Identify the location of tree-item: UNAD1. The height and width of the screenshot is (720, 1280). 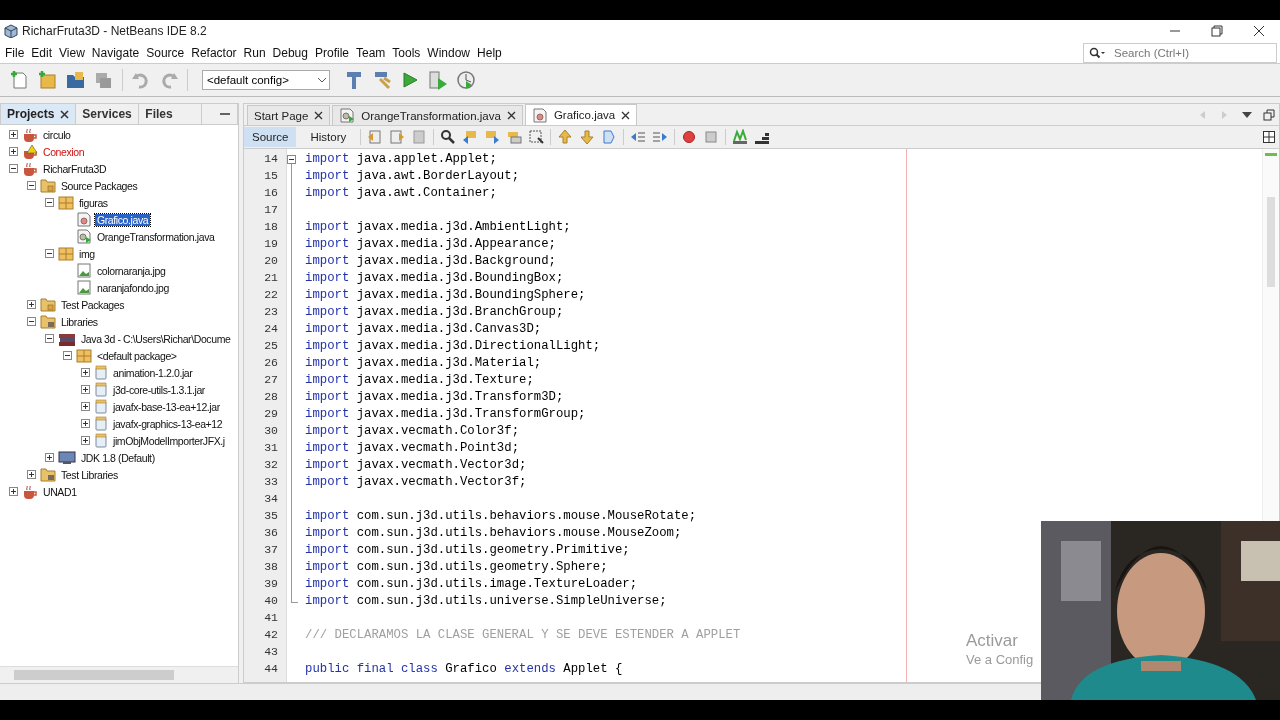
(60, 491).